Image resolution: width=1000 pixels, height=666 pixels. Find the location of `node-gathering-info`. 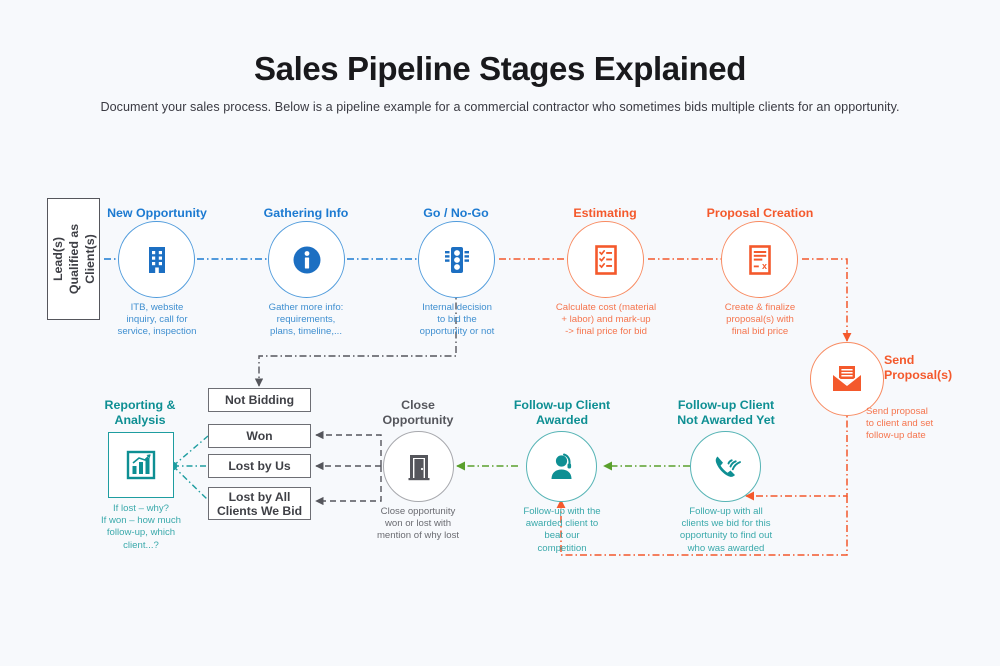

node-gathering-info is located at coordinates (306, 259).